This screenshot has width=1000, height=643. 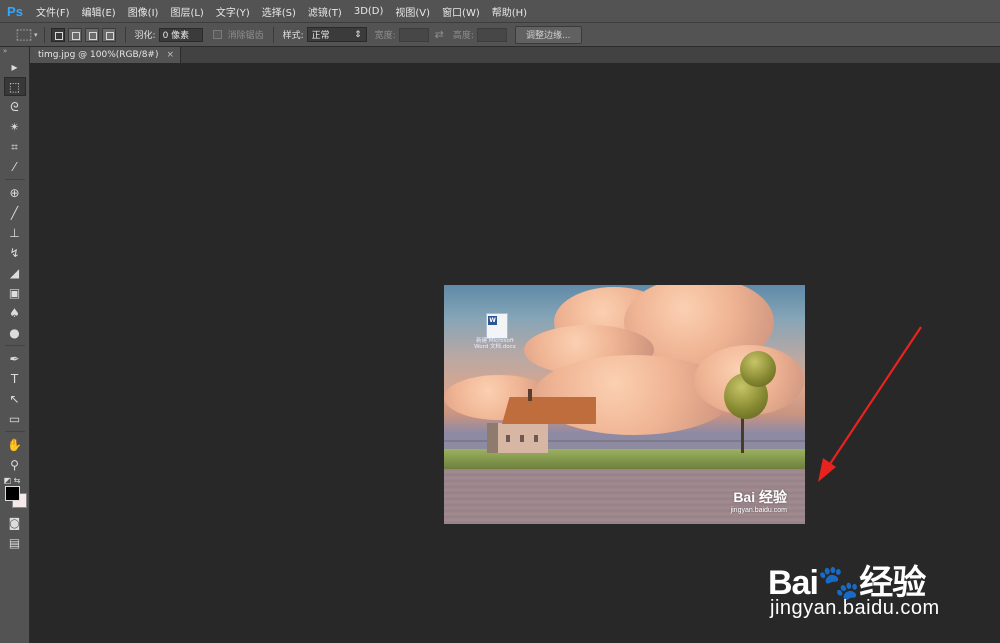 What do you see at coordinates (515, 55) in the screenshot?
I see `document-tab-bar: timg.jpg @ 100%(RGB/8#) ×` at bounding box center [515, 55].